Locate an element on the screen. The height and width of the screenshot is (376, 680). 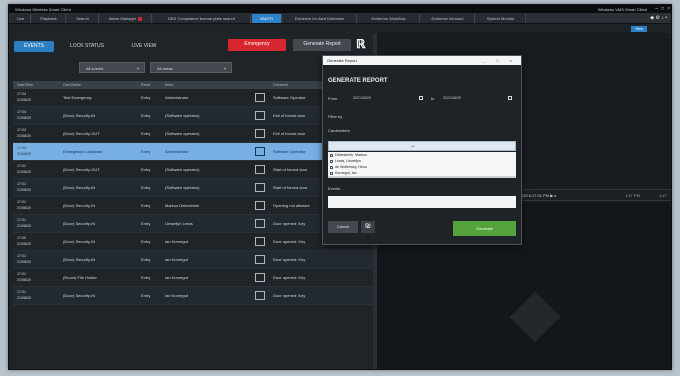
tab-evidence-inbound: Evidence Inbound is located at coordinates (448, 18).